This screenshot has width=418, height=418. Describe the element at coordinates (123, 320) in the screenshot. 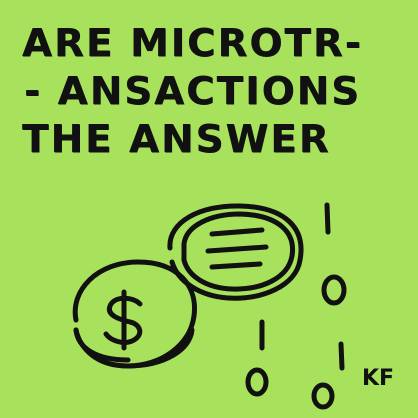

I see `dollar-sign-icon` at that location.